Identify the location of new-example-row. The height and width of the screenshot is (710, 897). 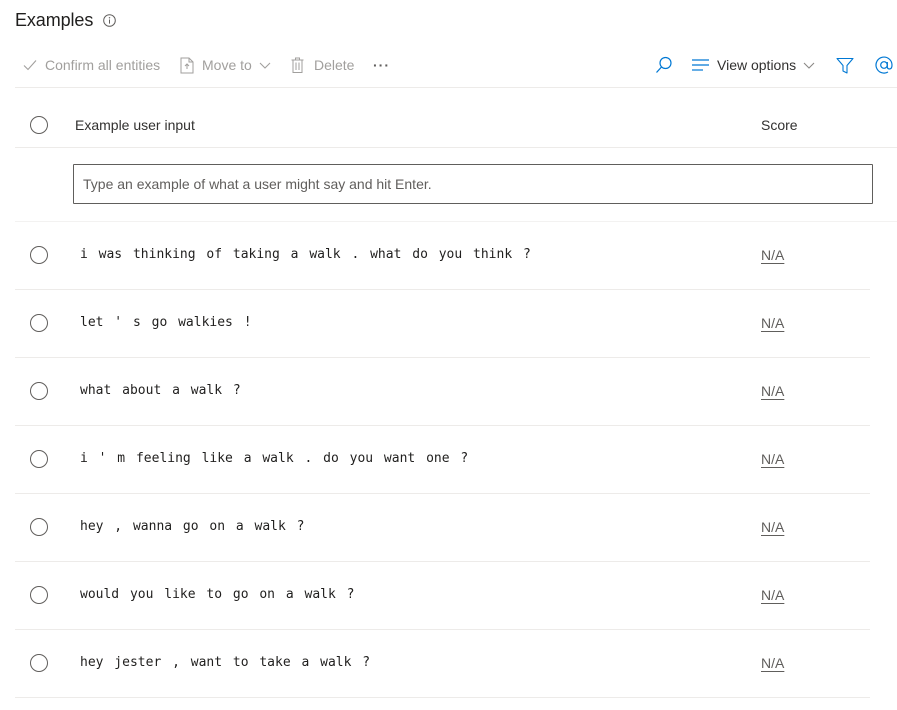
(456, 185).